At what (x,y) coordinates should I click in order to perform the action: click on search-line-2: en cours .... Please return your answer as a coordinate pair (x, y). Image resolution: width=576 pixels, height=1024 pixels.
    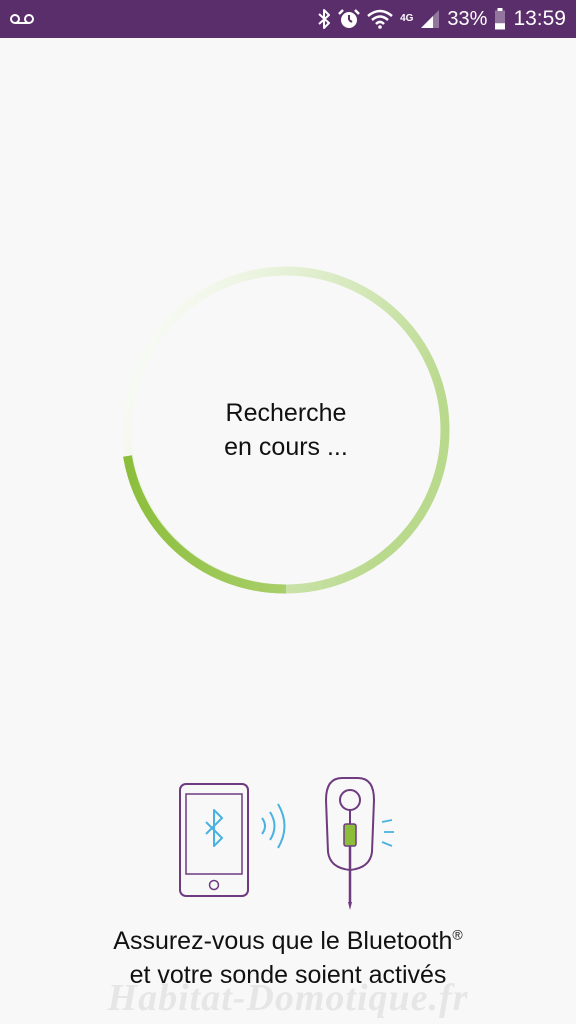
    Looking at the image, I should click on (286, 447).